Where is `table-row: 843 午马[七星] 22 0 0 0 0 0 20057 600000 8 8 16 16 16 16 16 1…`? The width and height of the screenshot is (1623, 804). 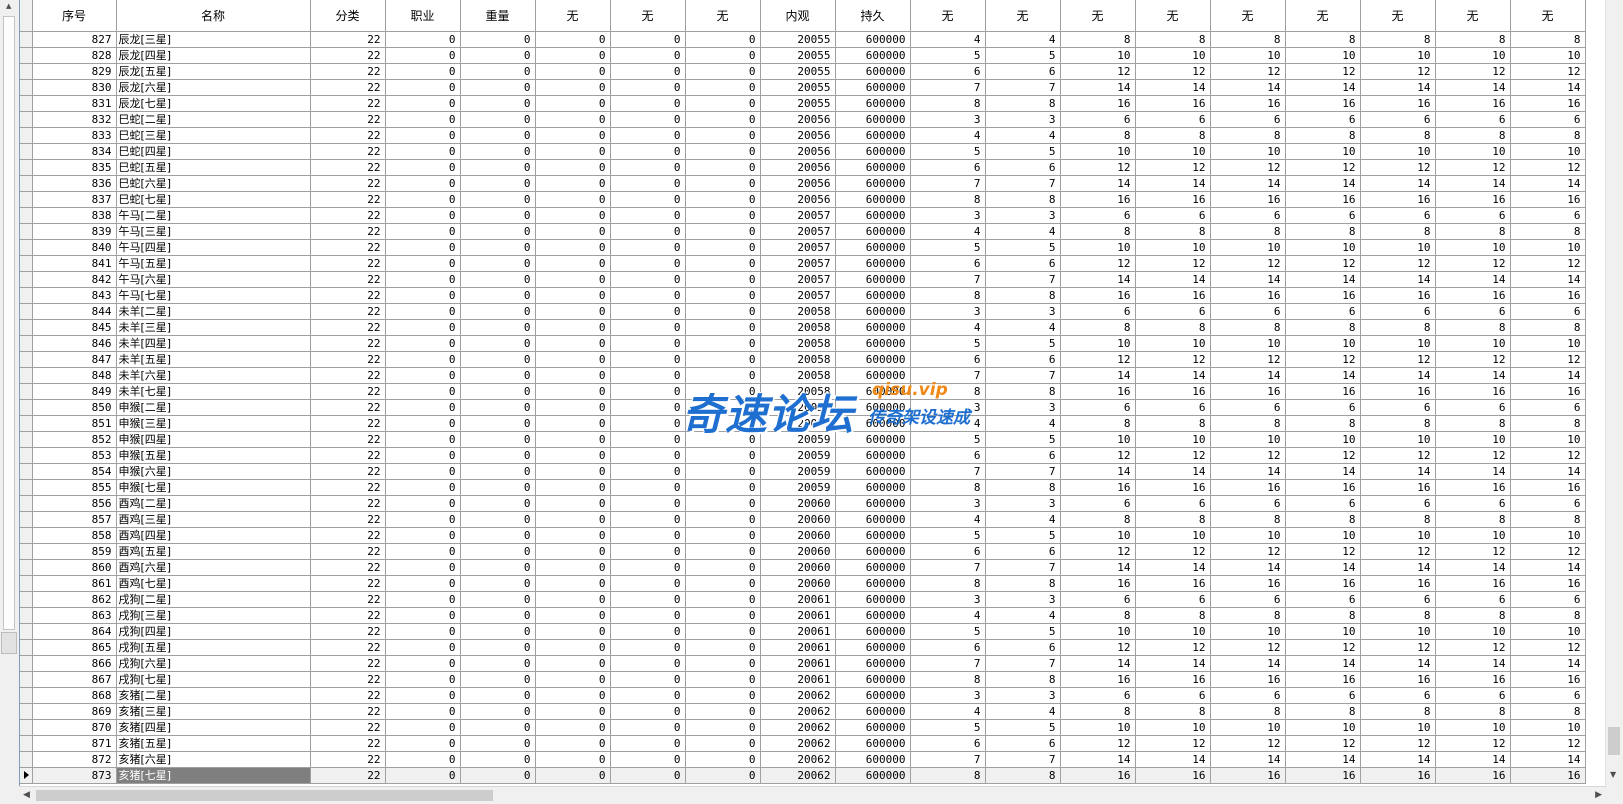 table-row: 843 午马[七星] 22 0 0 0 0 0 20057 600000 8 8 16 16 16 16 16 1… is located at coordinates (803, 295).